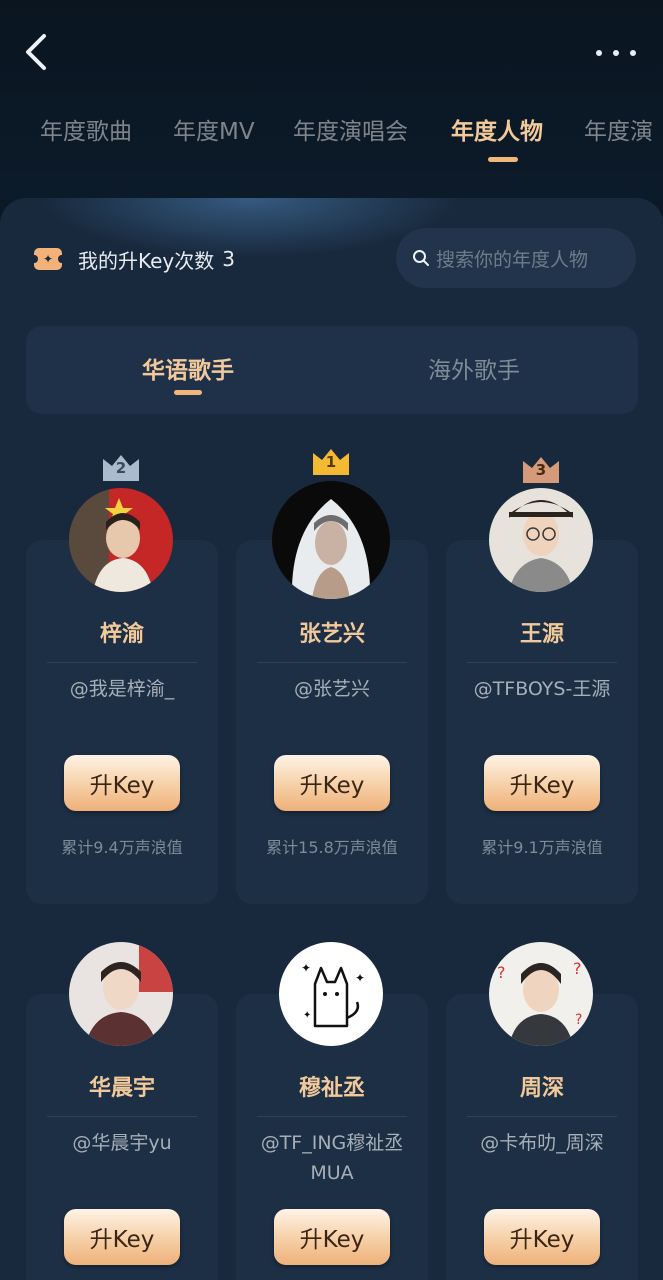 This screenshot has height=1280, width=663. I want to click on segment-chinese-singers: 华语歌手, so click(188, 368).